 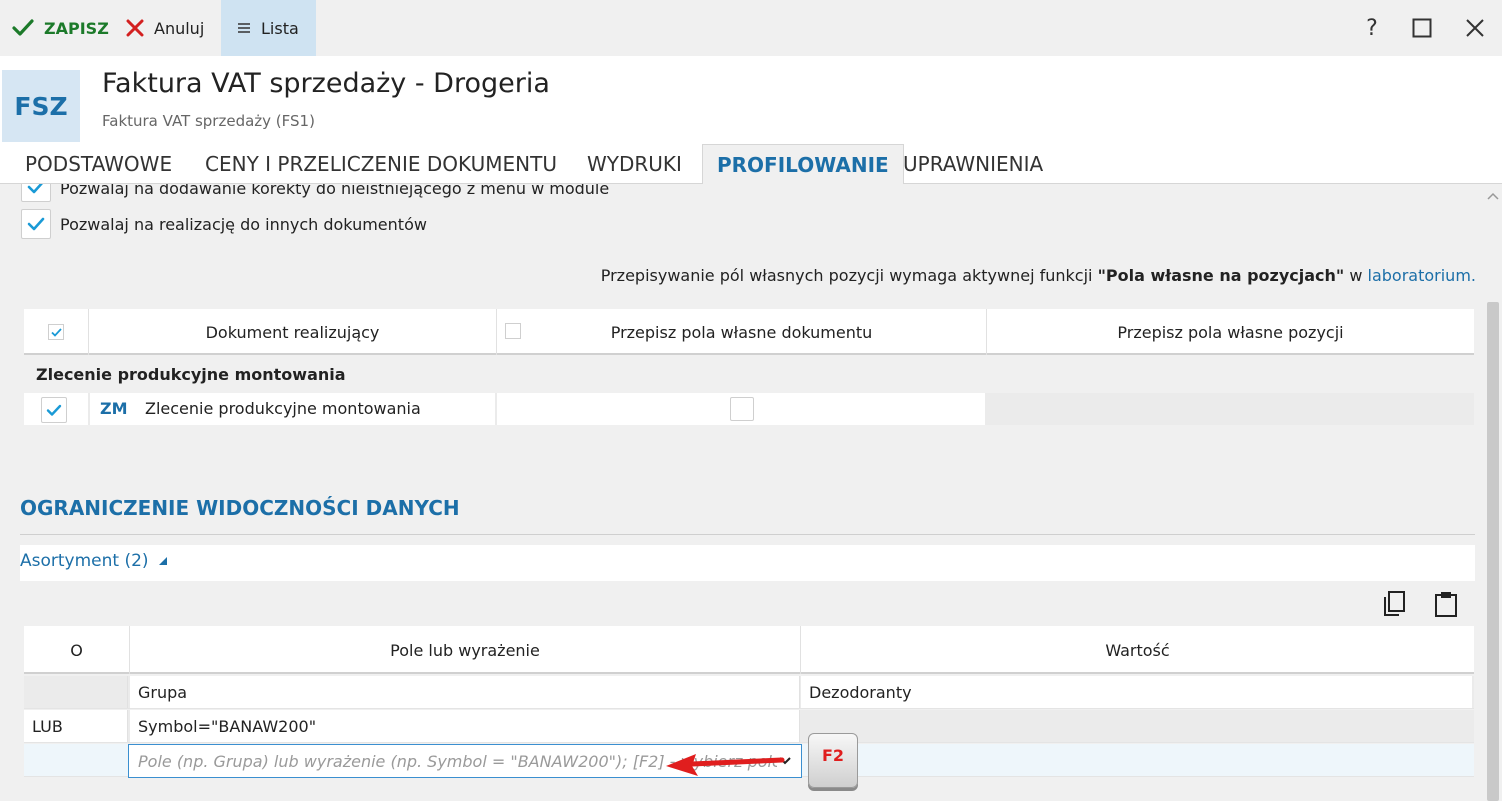 I want to click on option-checkbox-realization, so click(x=36, y=224).